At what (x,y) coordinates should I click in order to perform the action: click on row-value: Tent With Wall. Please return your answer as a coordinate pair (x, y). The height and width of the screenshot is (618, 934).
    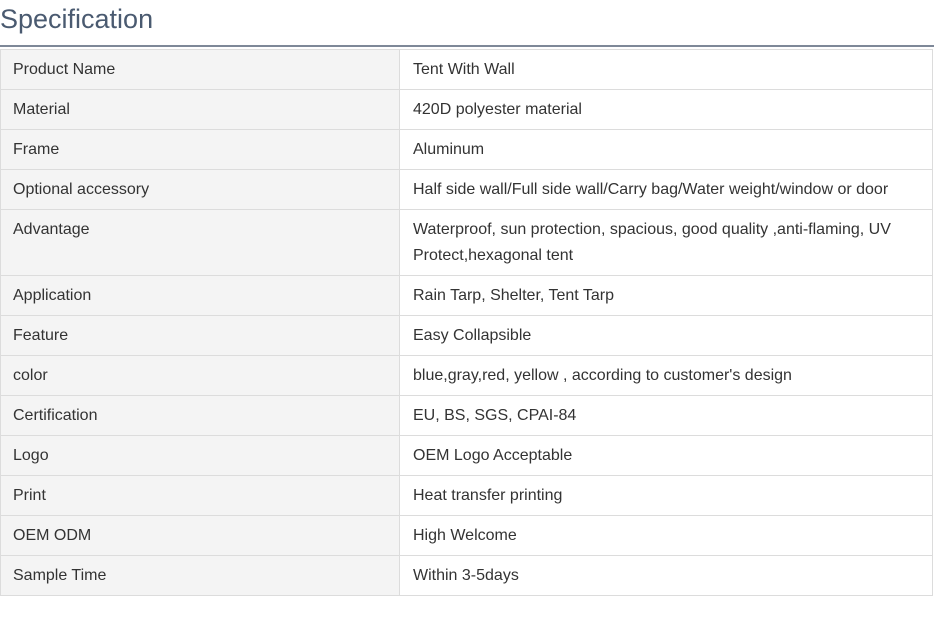
    Looking at the image, I should click on (666, 69).